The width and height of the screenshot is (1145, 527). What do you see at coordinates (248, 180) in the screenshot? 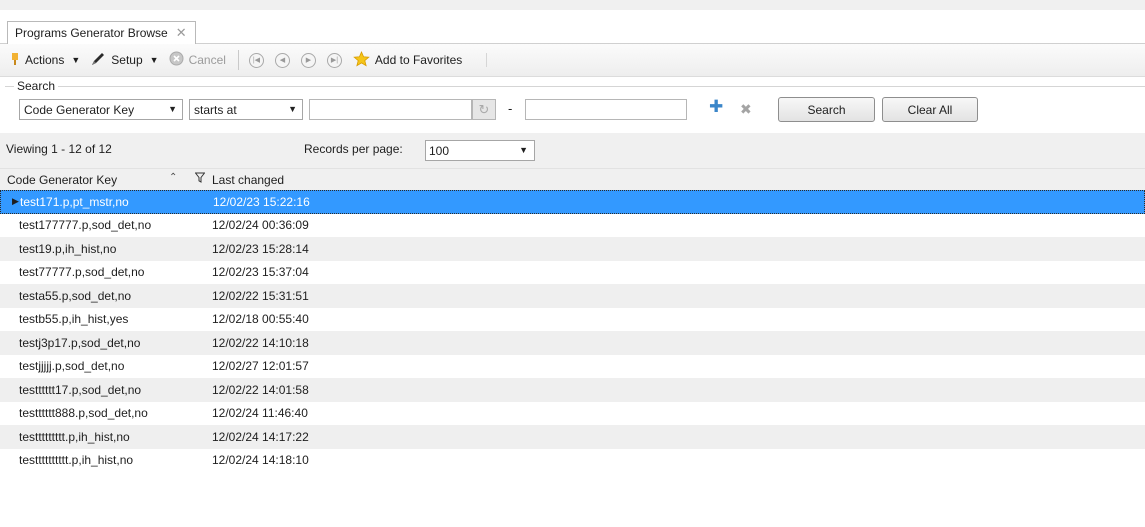
I see `column-header-last-changed: Last changed` at bounding box center [248, 180].